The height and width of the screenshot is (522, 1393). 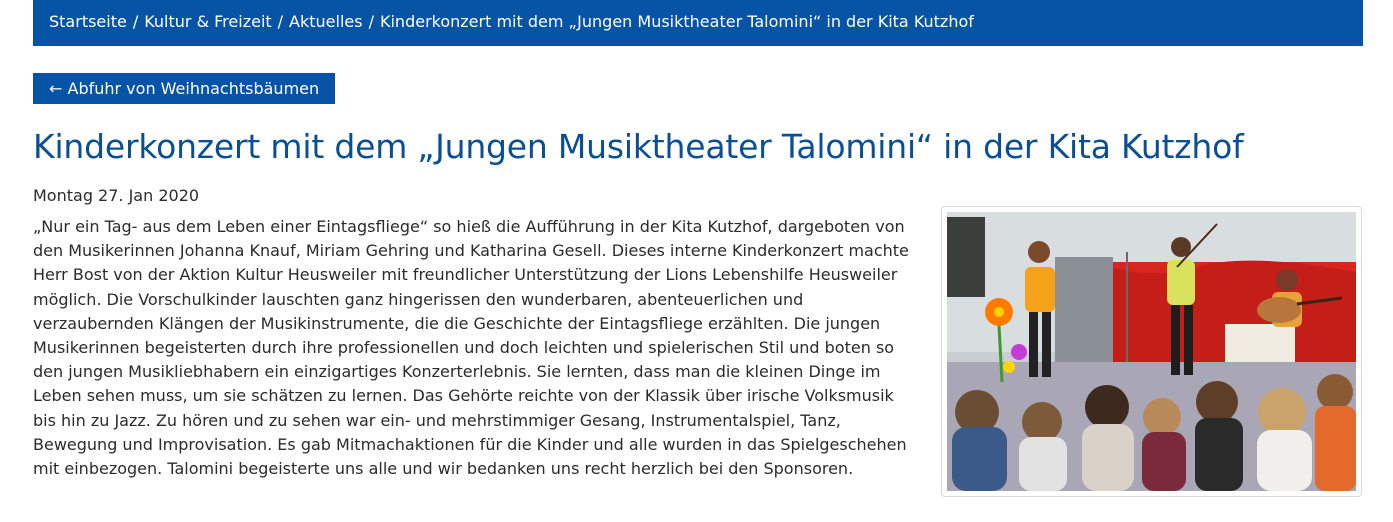 What do you see at coordinates (88, 21) in the screenshot?
I see `breadcrumb-item-startseite: Startseite` at bounding box center [88, 21].